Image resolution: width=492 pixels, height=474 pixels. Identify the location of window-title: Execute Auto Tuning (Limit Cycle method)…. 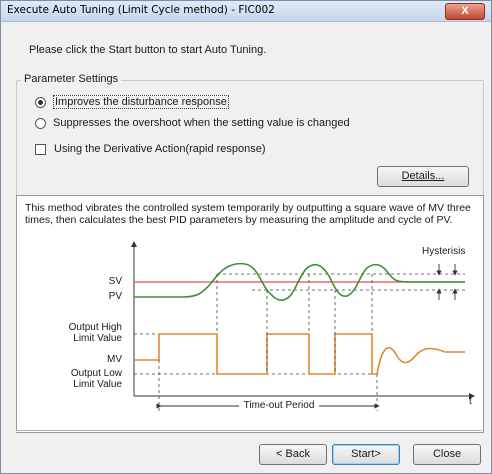
(141, 10).